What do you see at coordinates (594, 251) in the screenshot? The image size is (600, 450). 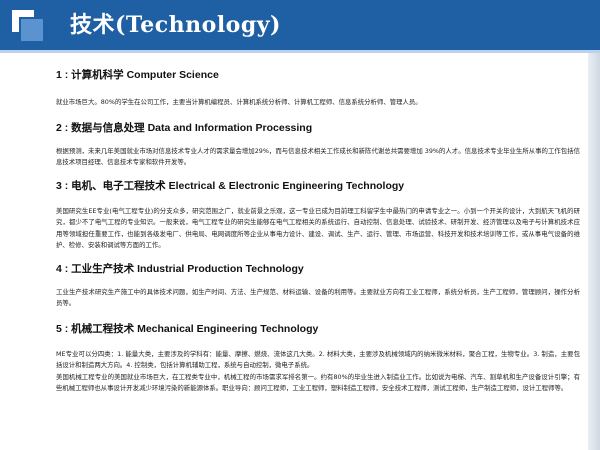 I see `side-decoration` at bounding box center [594, 251].